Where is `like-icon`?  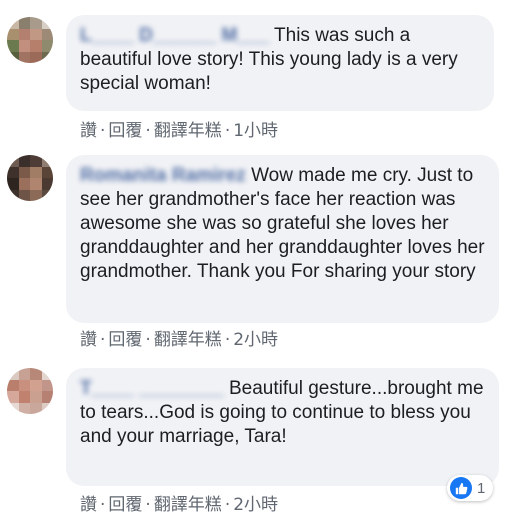 like-icon is located at coordinates (461, 488).